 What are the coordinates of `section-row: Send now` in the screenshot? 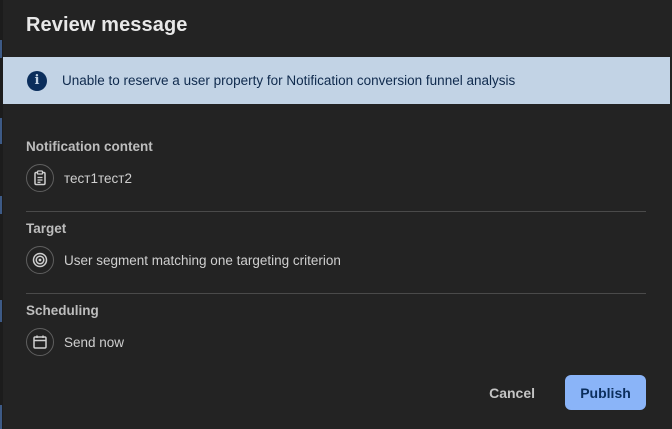 It's located at (336, 342).